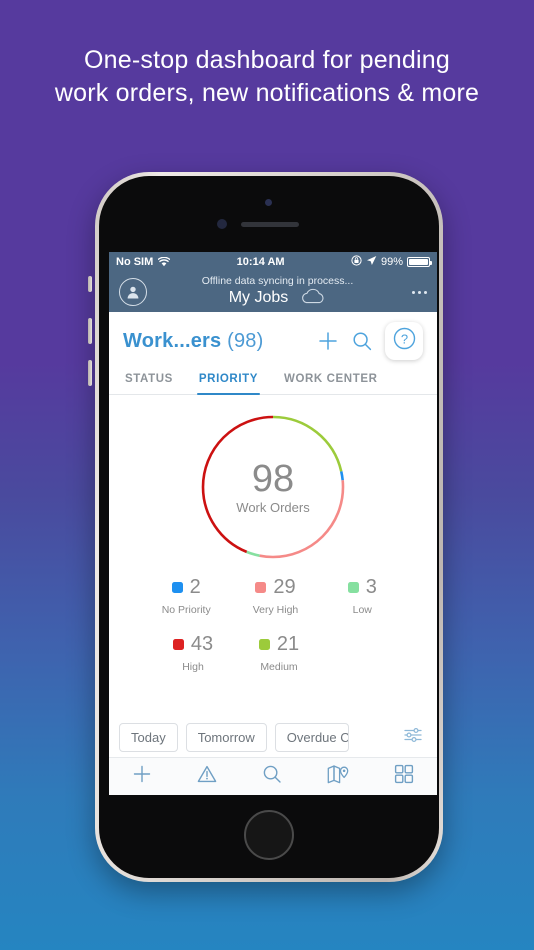  I want to click on legend-row-2: 43 High 21 Medium, so click(273, 653).